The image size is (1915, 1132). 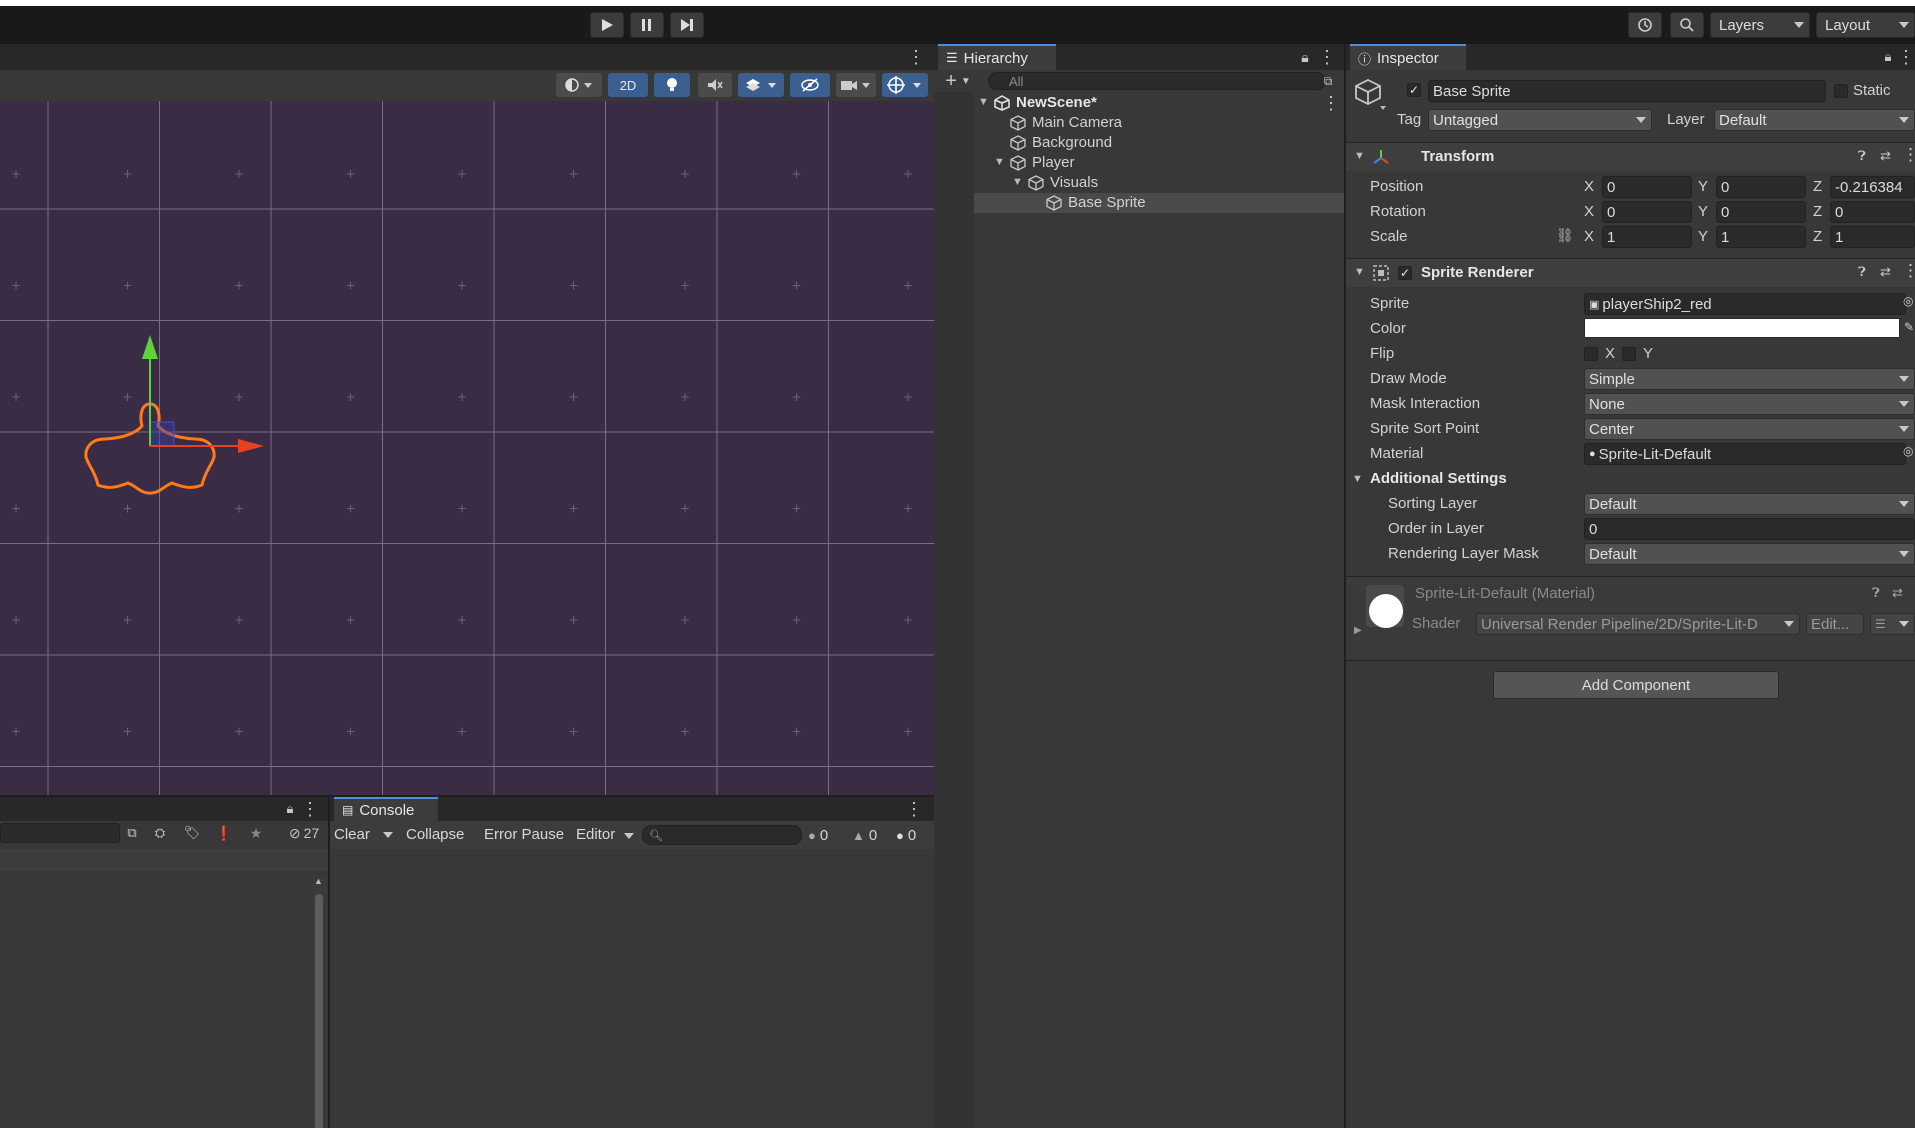 What do you see at coordinates (1159, 163) in the screenshot?
I see `hierarchy-item-player: ▼ Player` at bounding box center [1159, 163].